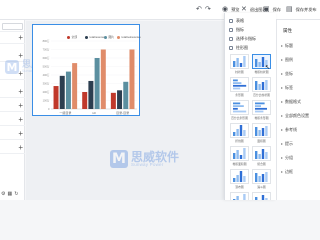 This screenshot has width=320, height=240. What do you see at coordinates (46, 50) in the screenshot?
I see `y-tick-label: 700万` at bounding box center [46, 50].